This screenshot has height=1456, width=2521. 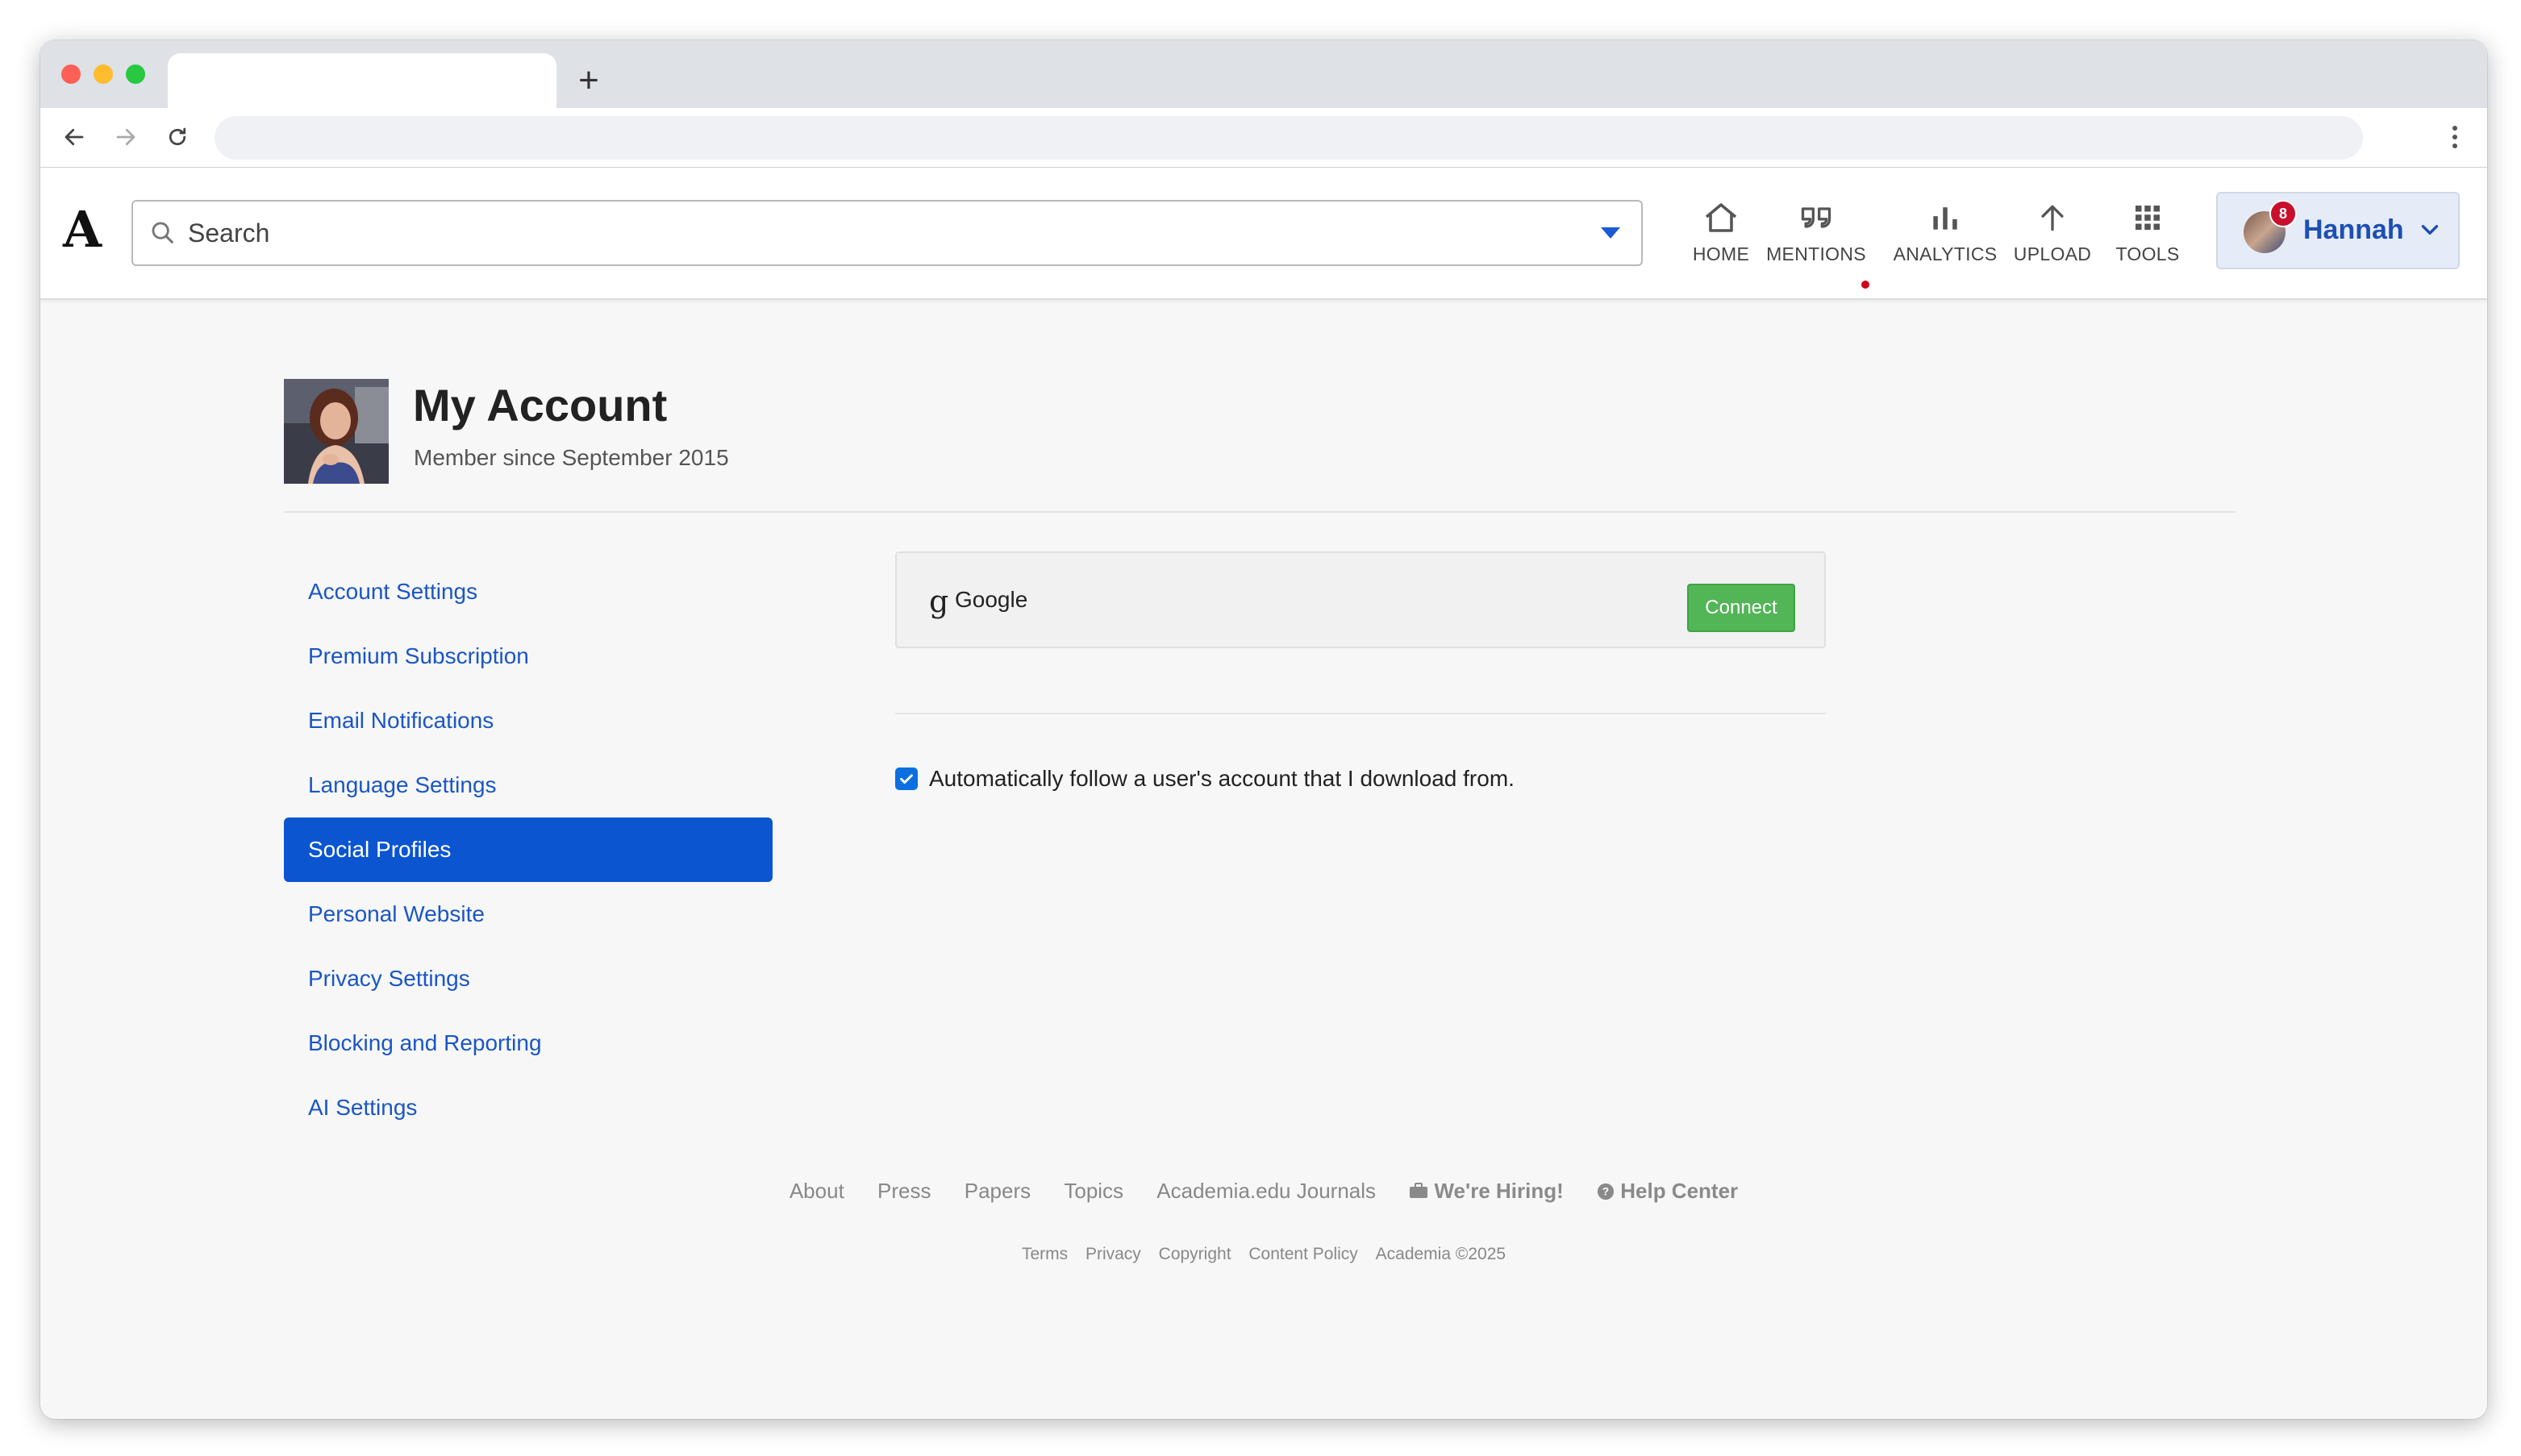 I want to click on footer-link-help: ? Help Center, so click(x=1667, y=1191).